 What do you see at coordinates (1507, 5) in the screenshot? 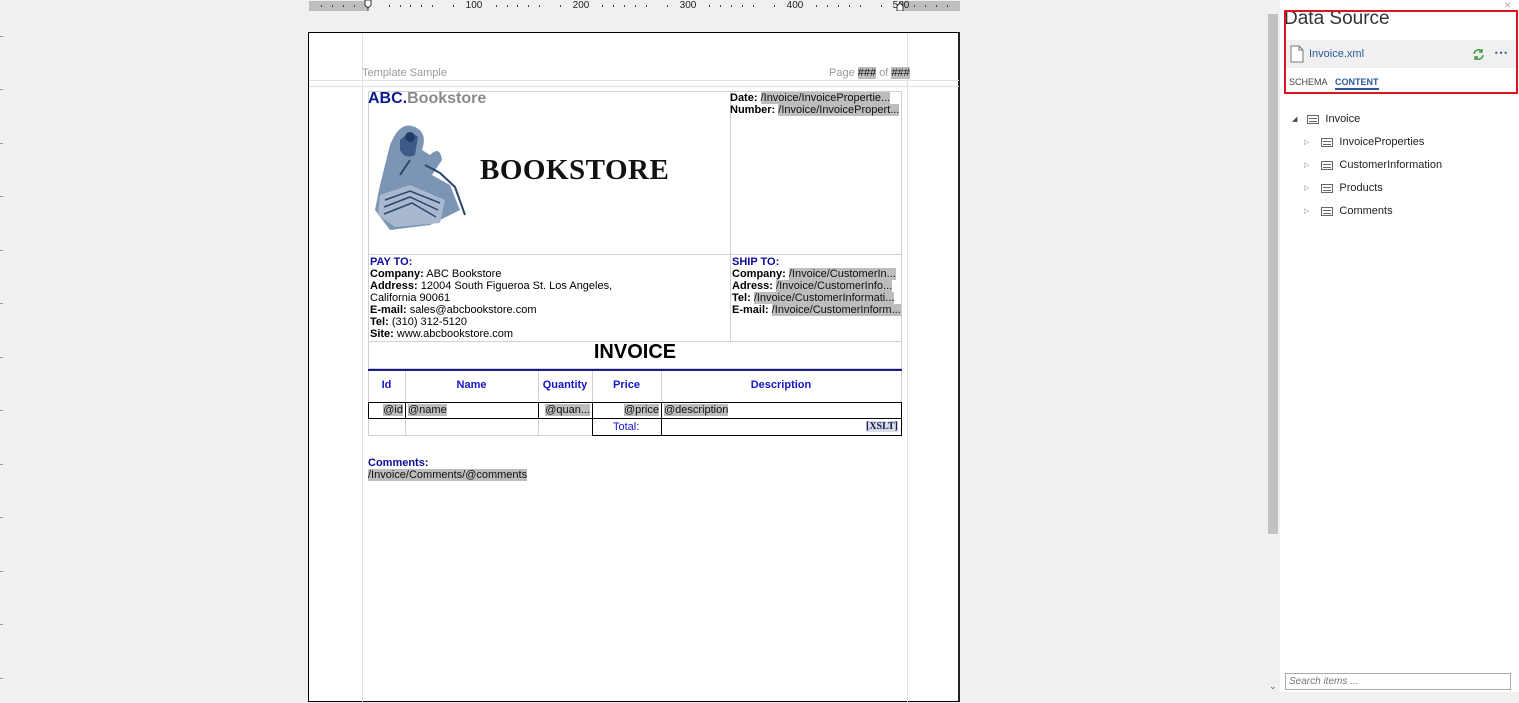
I see `close-icon: ×` at bounding box center [1507, 5].